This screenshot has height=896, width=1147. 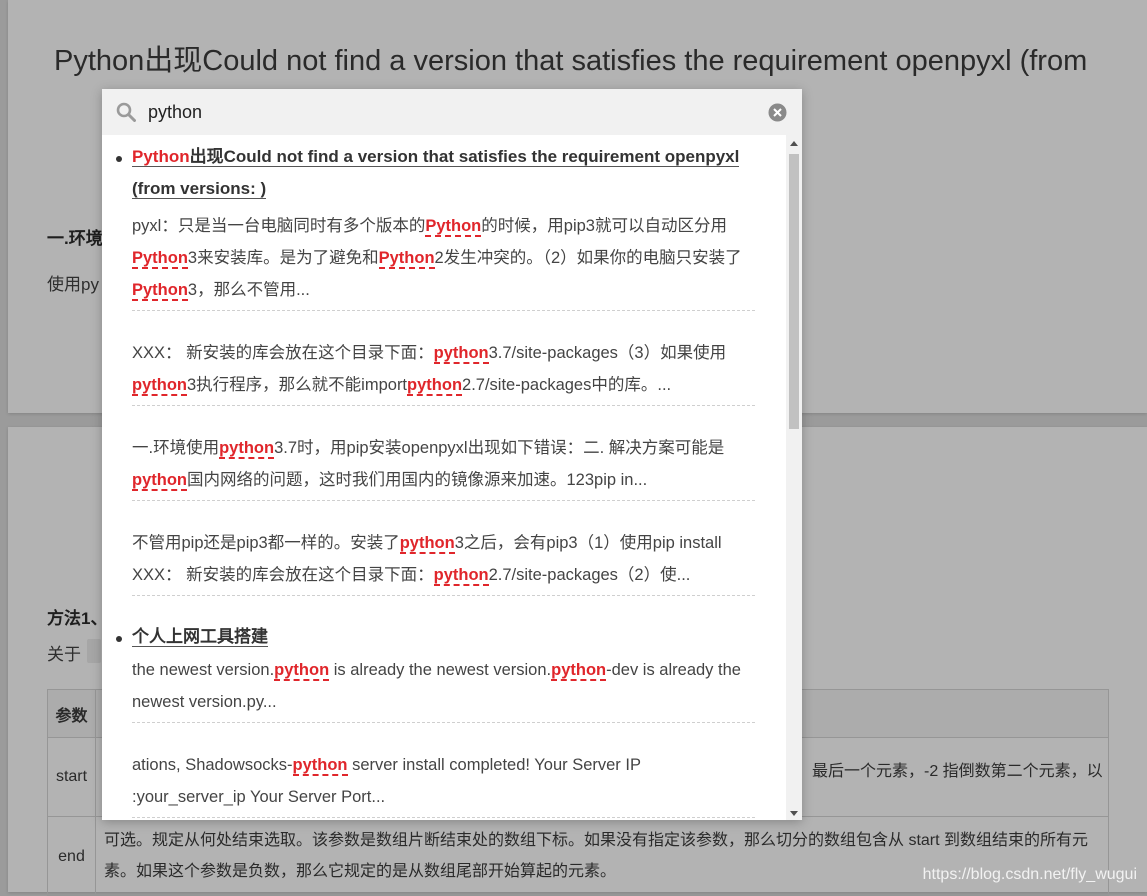 I want to click on text-segment: 的时候，用pip3就可以自动区分用, so click(x=604, y=226).